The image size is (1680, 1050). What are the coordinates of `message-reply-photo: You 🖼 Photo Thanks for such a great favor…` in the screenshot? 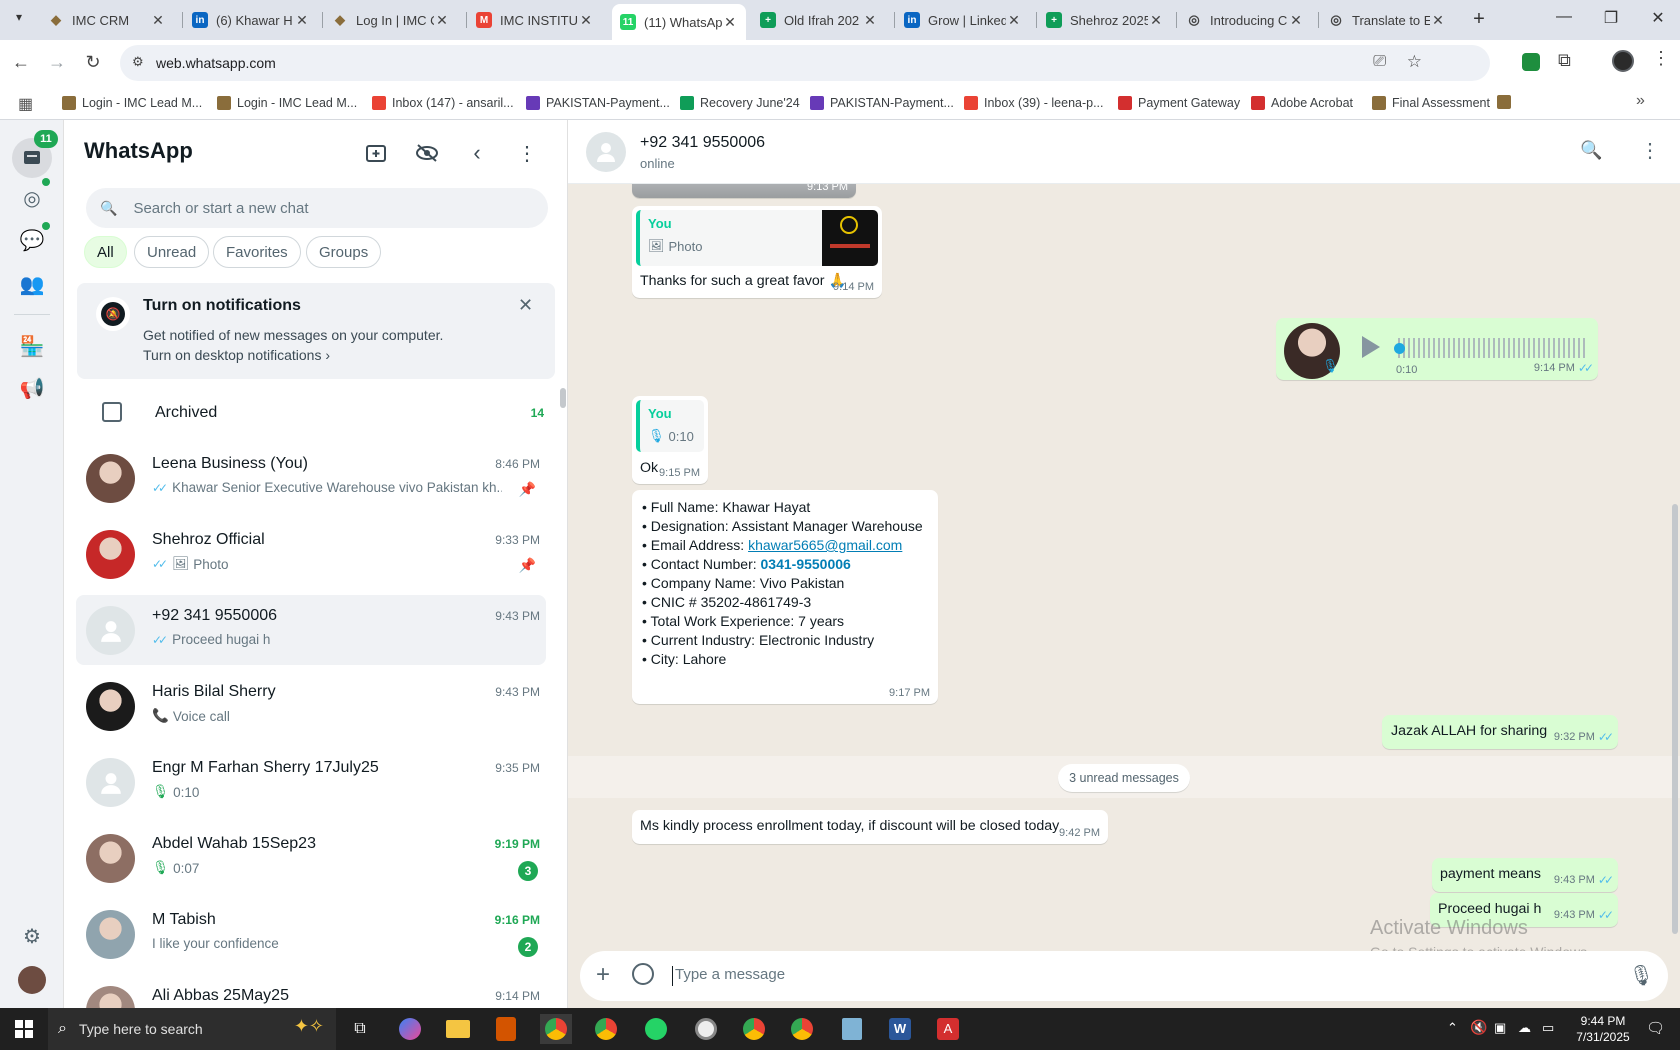 It's located at (757, 252).